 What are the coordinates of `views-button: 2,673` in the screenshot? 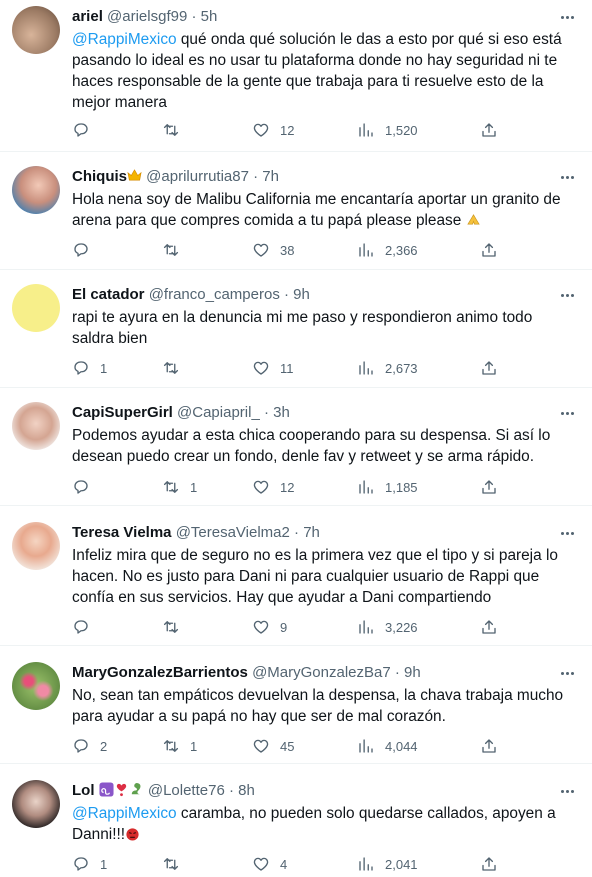 It's located at (387, 368).